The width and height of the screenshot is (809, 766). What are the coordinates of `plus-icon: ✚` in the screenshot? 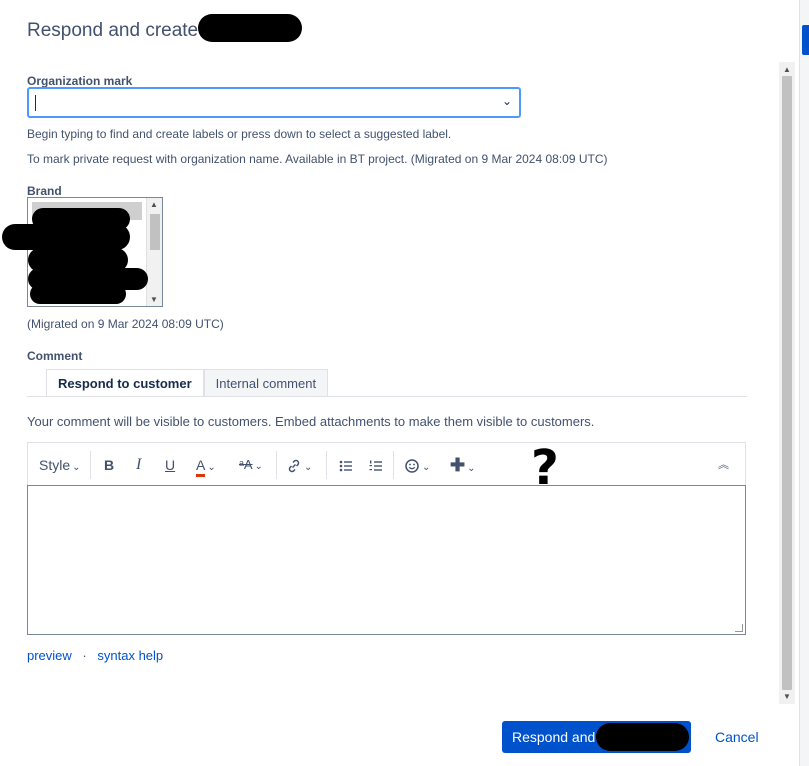 It's located at (458, 465).